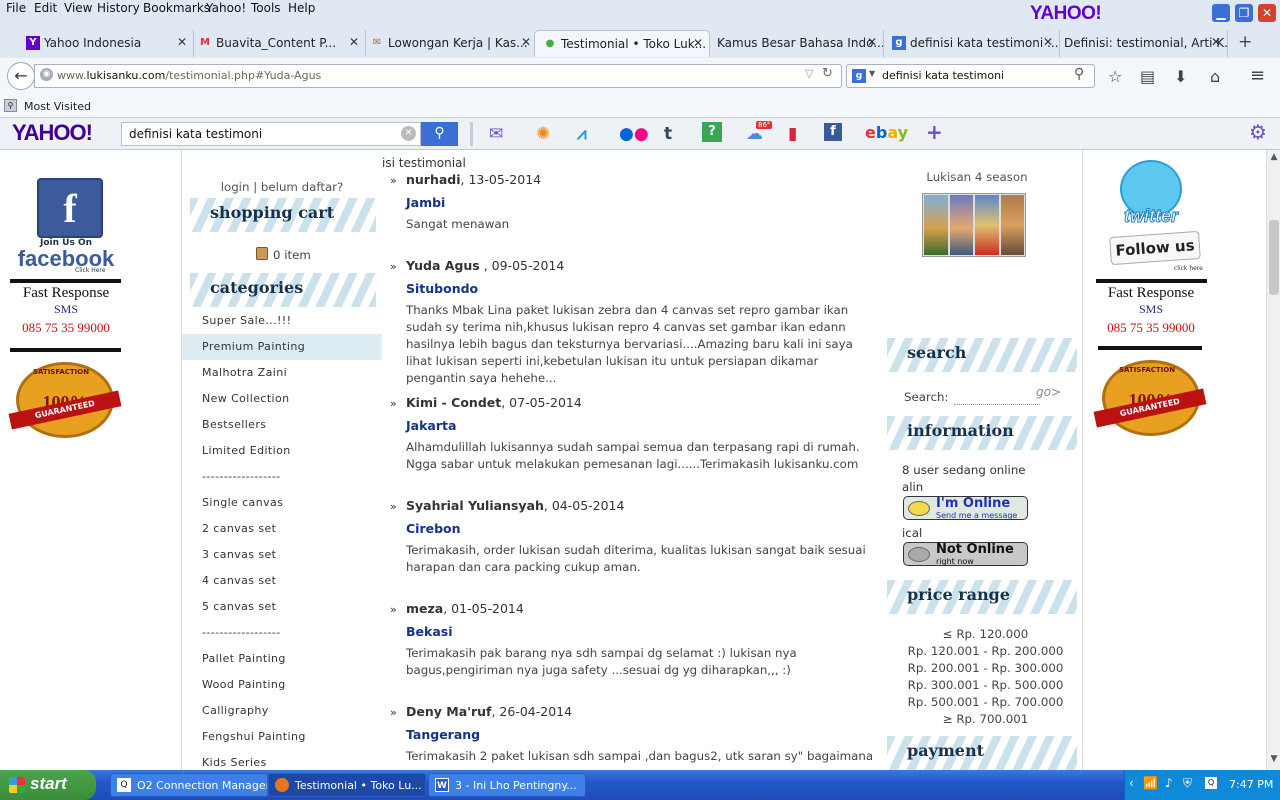  I want to click on category-item: Premium Painting, so click(282, 347).